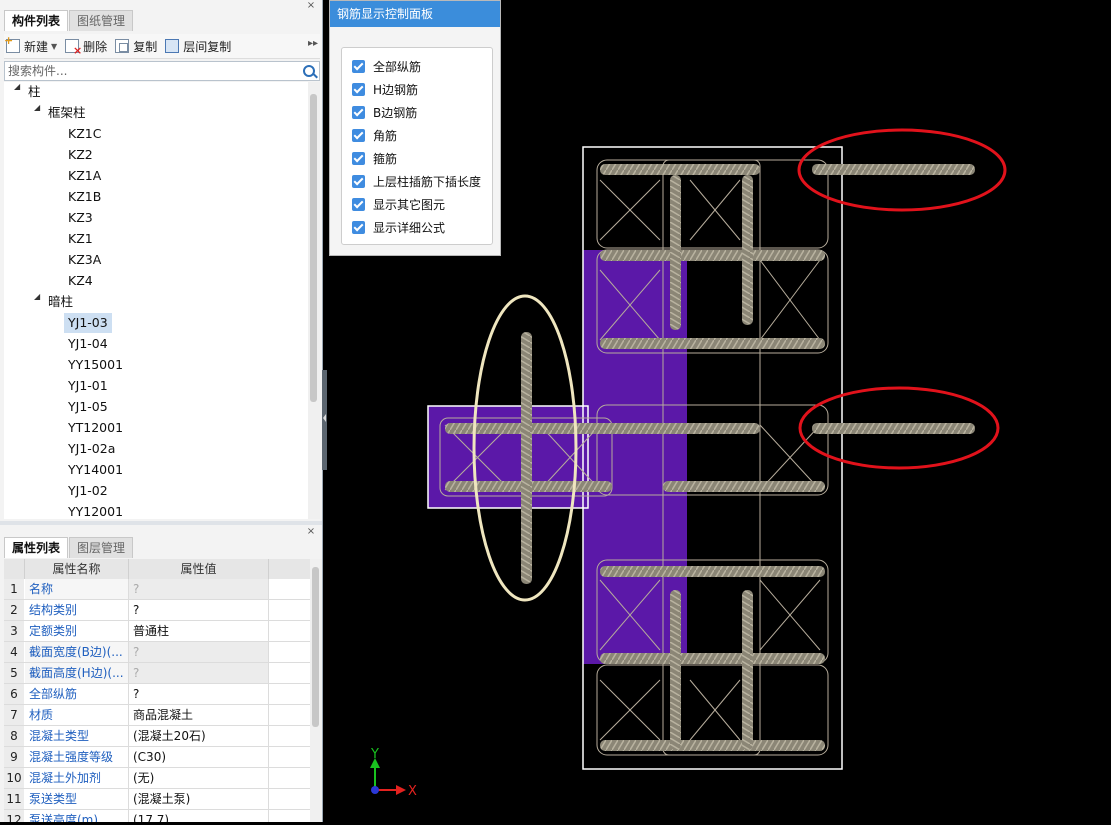  What do you see at coordinates (14, 673) in the screenshot?
I see `row-number: 5` at bounding box center [14, 673].